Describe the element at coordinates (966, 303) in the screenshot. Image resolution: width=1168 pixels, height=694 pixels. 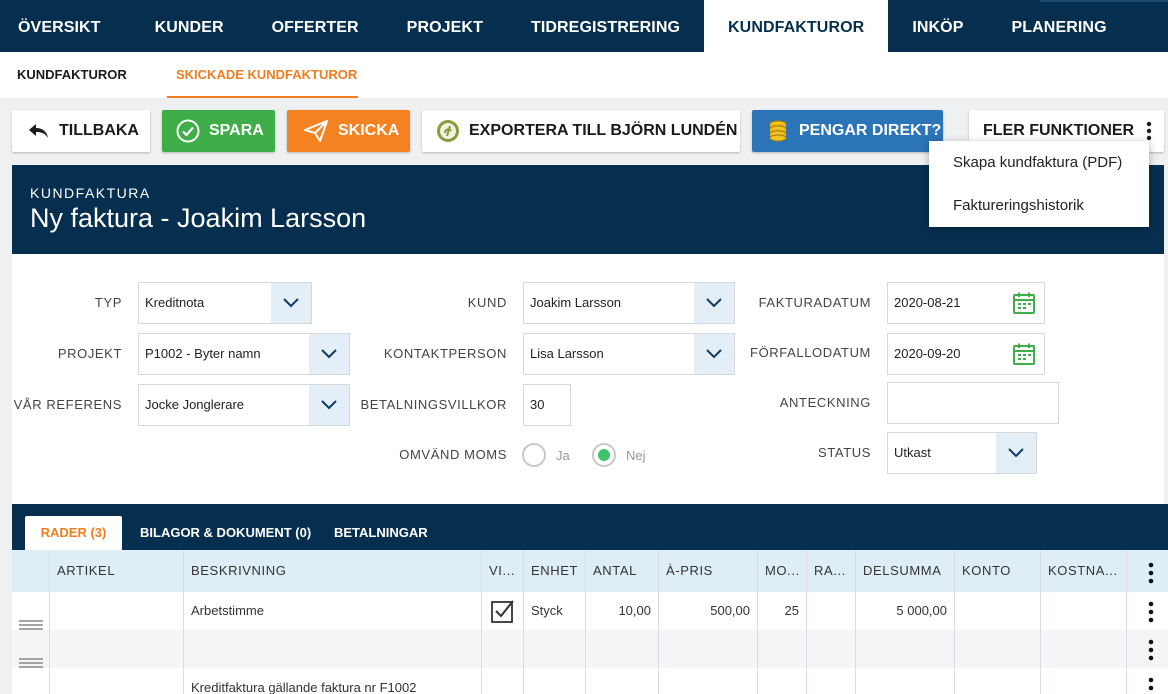
I see `fakturadatum-input: 2020-08-21` at that location.